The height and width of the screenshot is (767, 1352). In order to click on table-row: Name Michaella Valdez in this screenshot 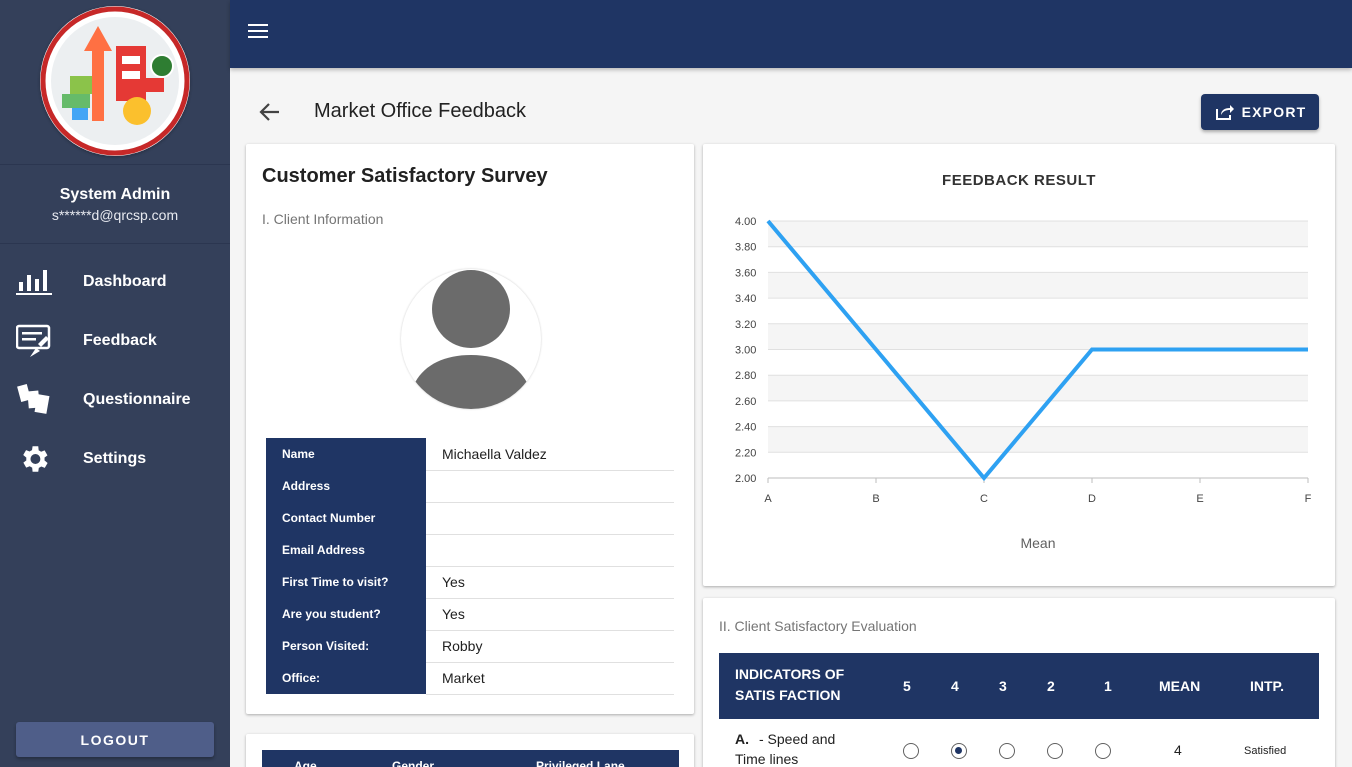, I will do `click(470, 454)`.